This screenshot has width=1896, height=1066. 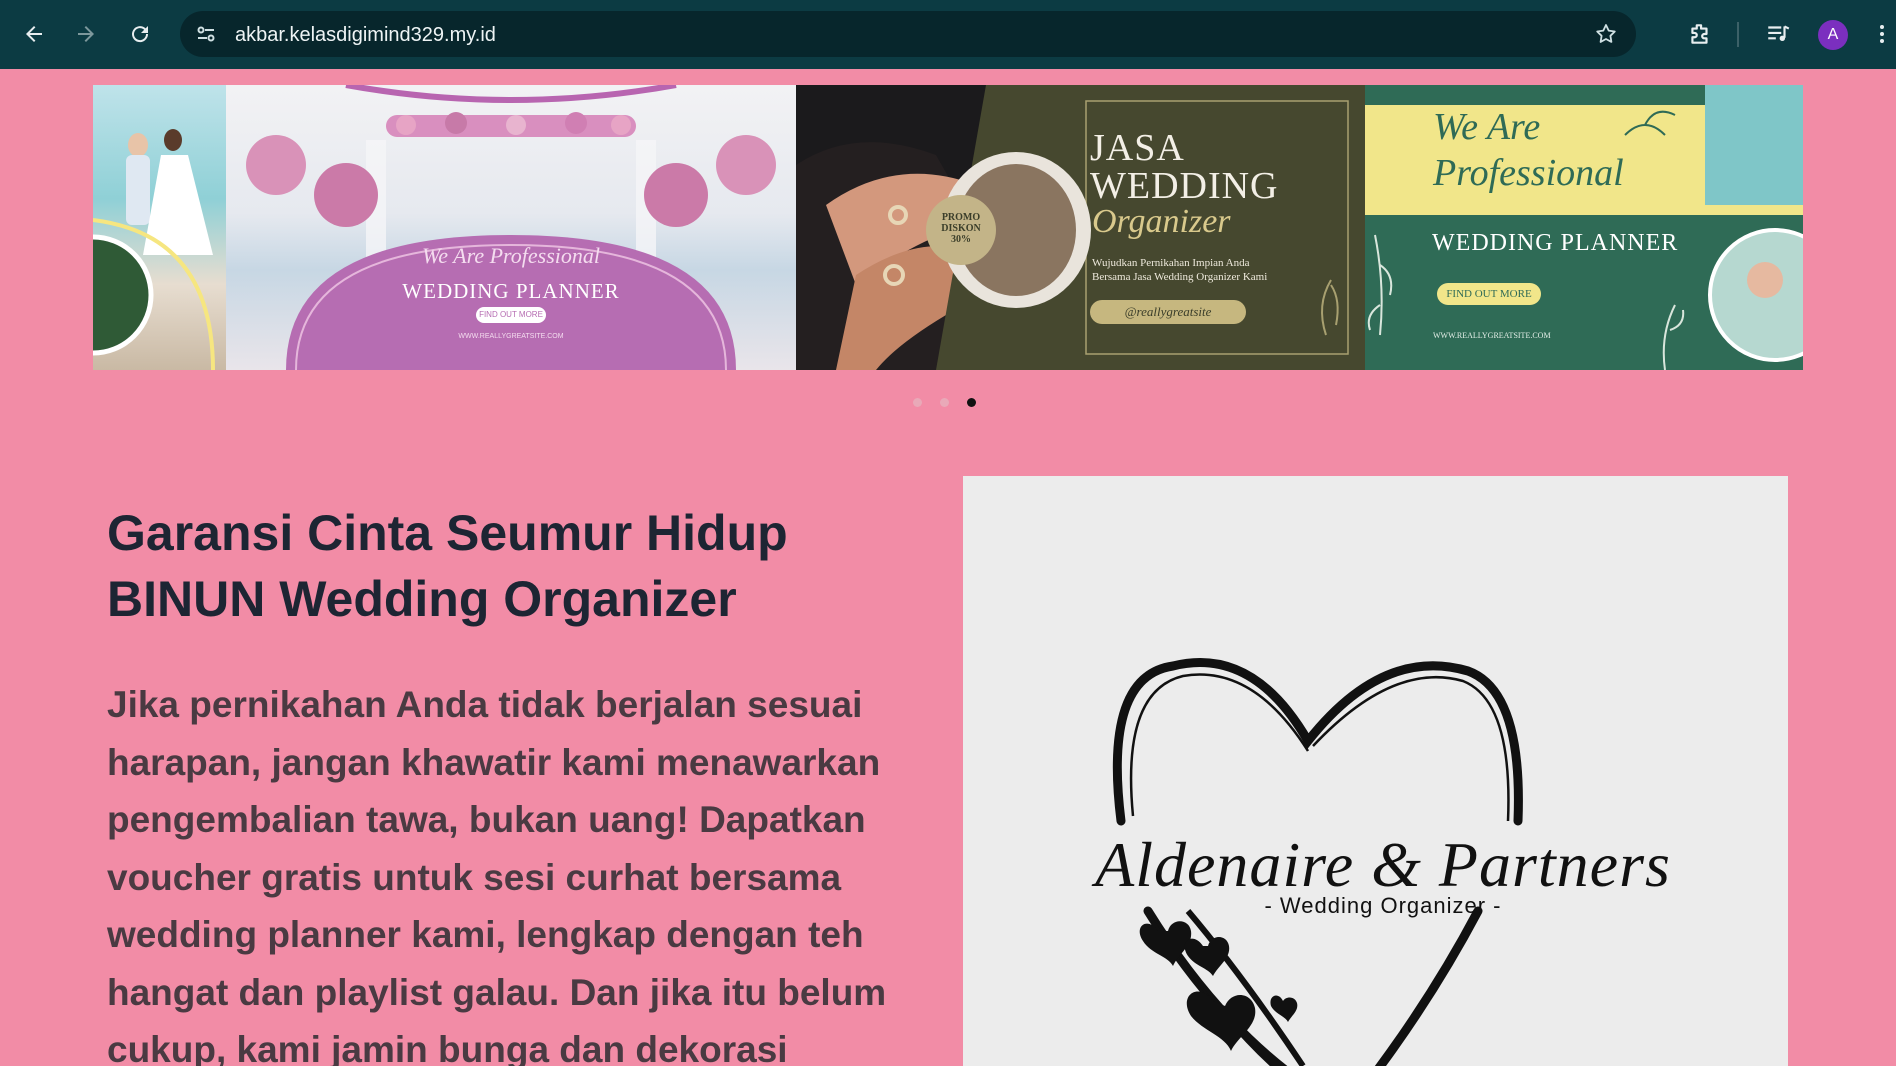 I want to click on slide2-heading-wedding: WEDDING, so click(x=1184, y=186).